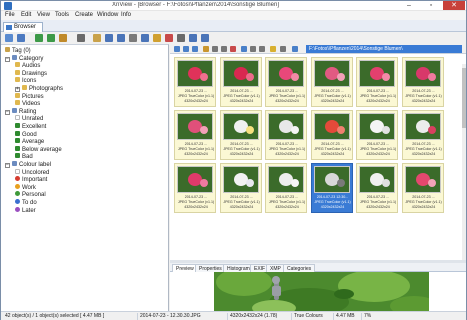 Image resolution: width=467 pixels, height=320 pixels. I want to click on compare-icon, so click(193, 38).